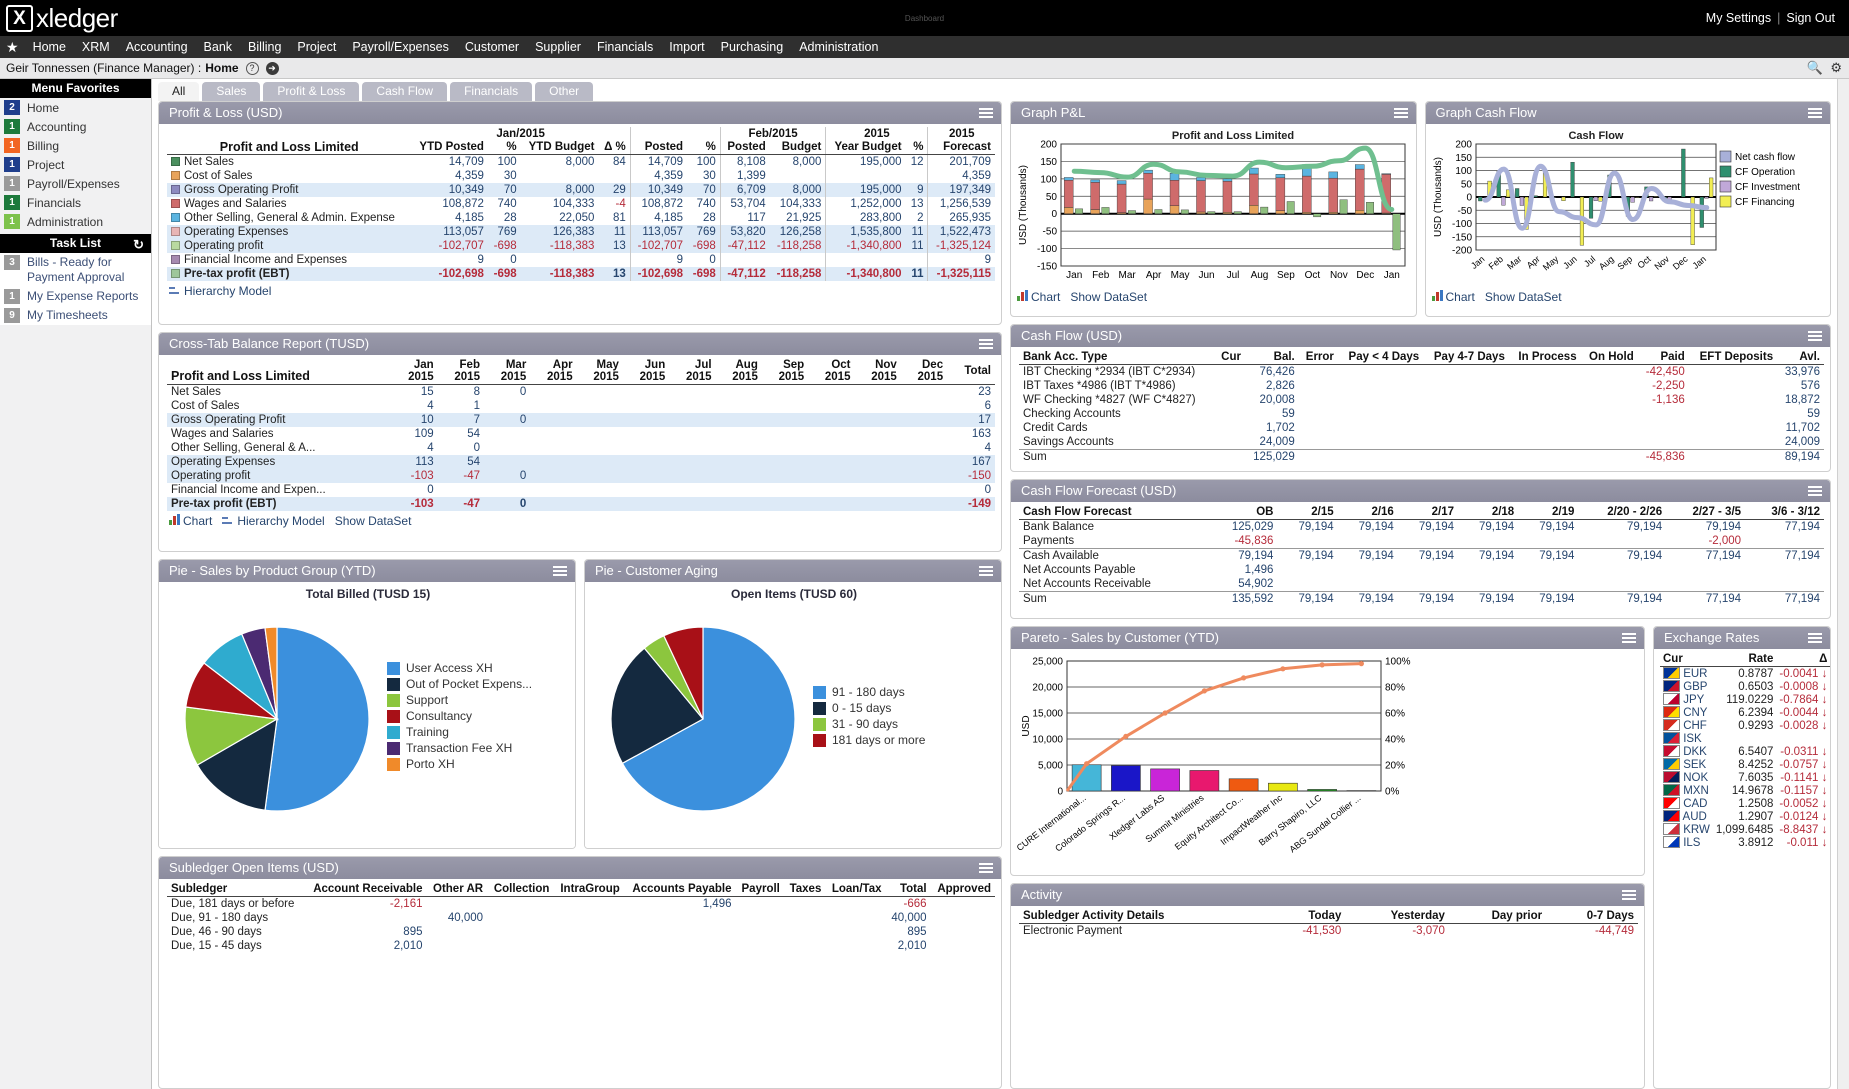 The height and width of the screenshot is (1089, 1849). I want to click on hierarchy-model-link: Hierarchy Model, so click(273, 521).